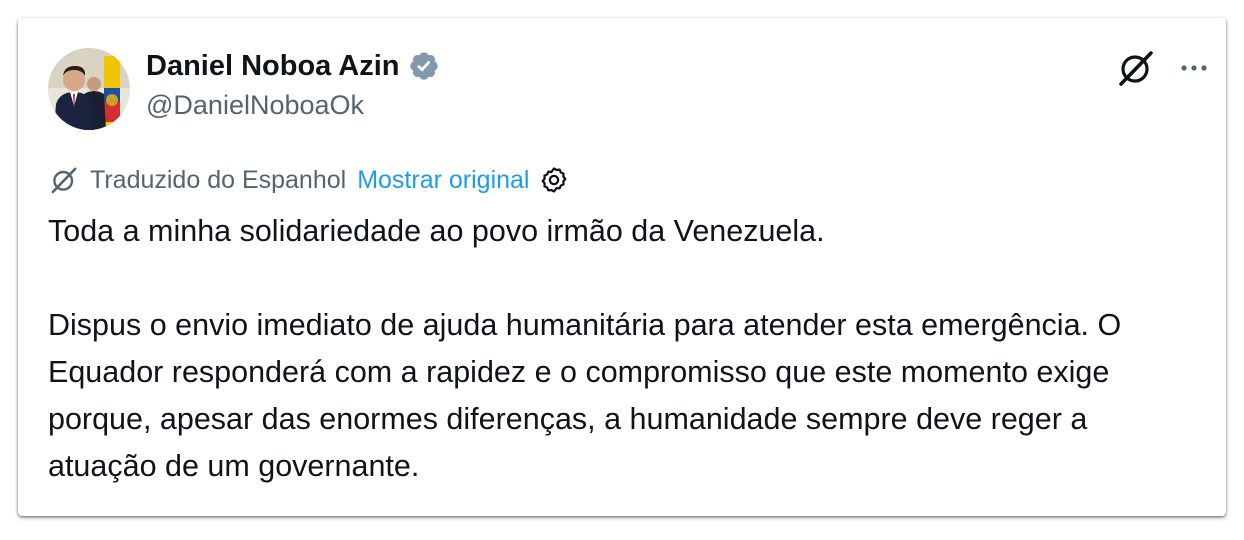  I want to click on author-handle: @DanielNoboaOk, so click(255, 105).